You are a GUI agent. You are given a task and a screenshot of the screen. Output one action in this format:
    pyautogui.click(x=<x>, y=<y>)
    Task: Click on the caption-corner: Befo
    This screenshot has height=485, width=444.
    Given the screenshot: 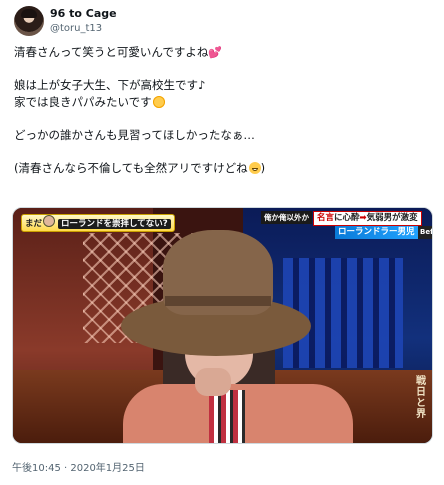 What is the action you would take?
    pyautogui.click(x=425, y=232)
    